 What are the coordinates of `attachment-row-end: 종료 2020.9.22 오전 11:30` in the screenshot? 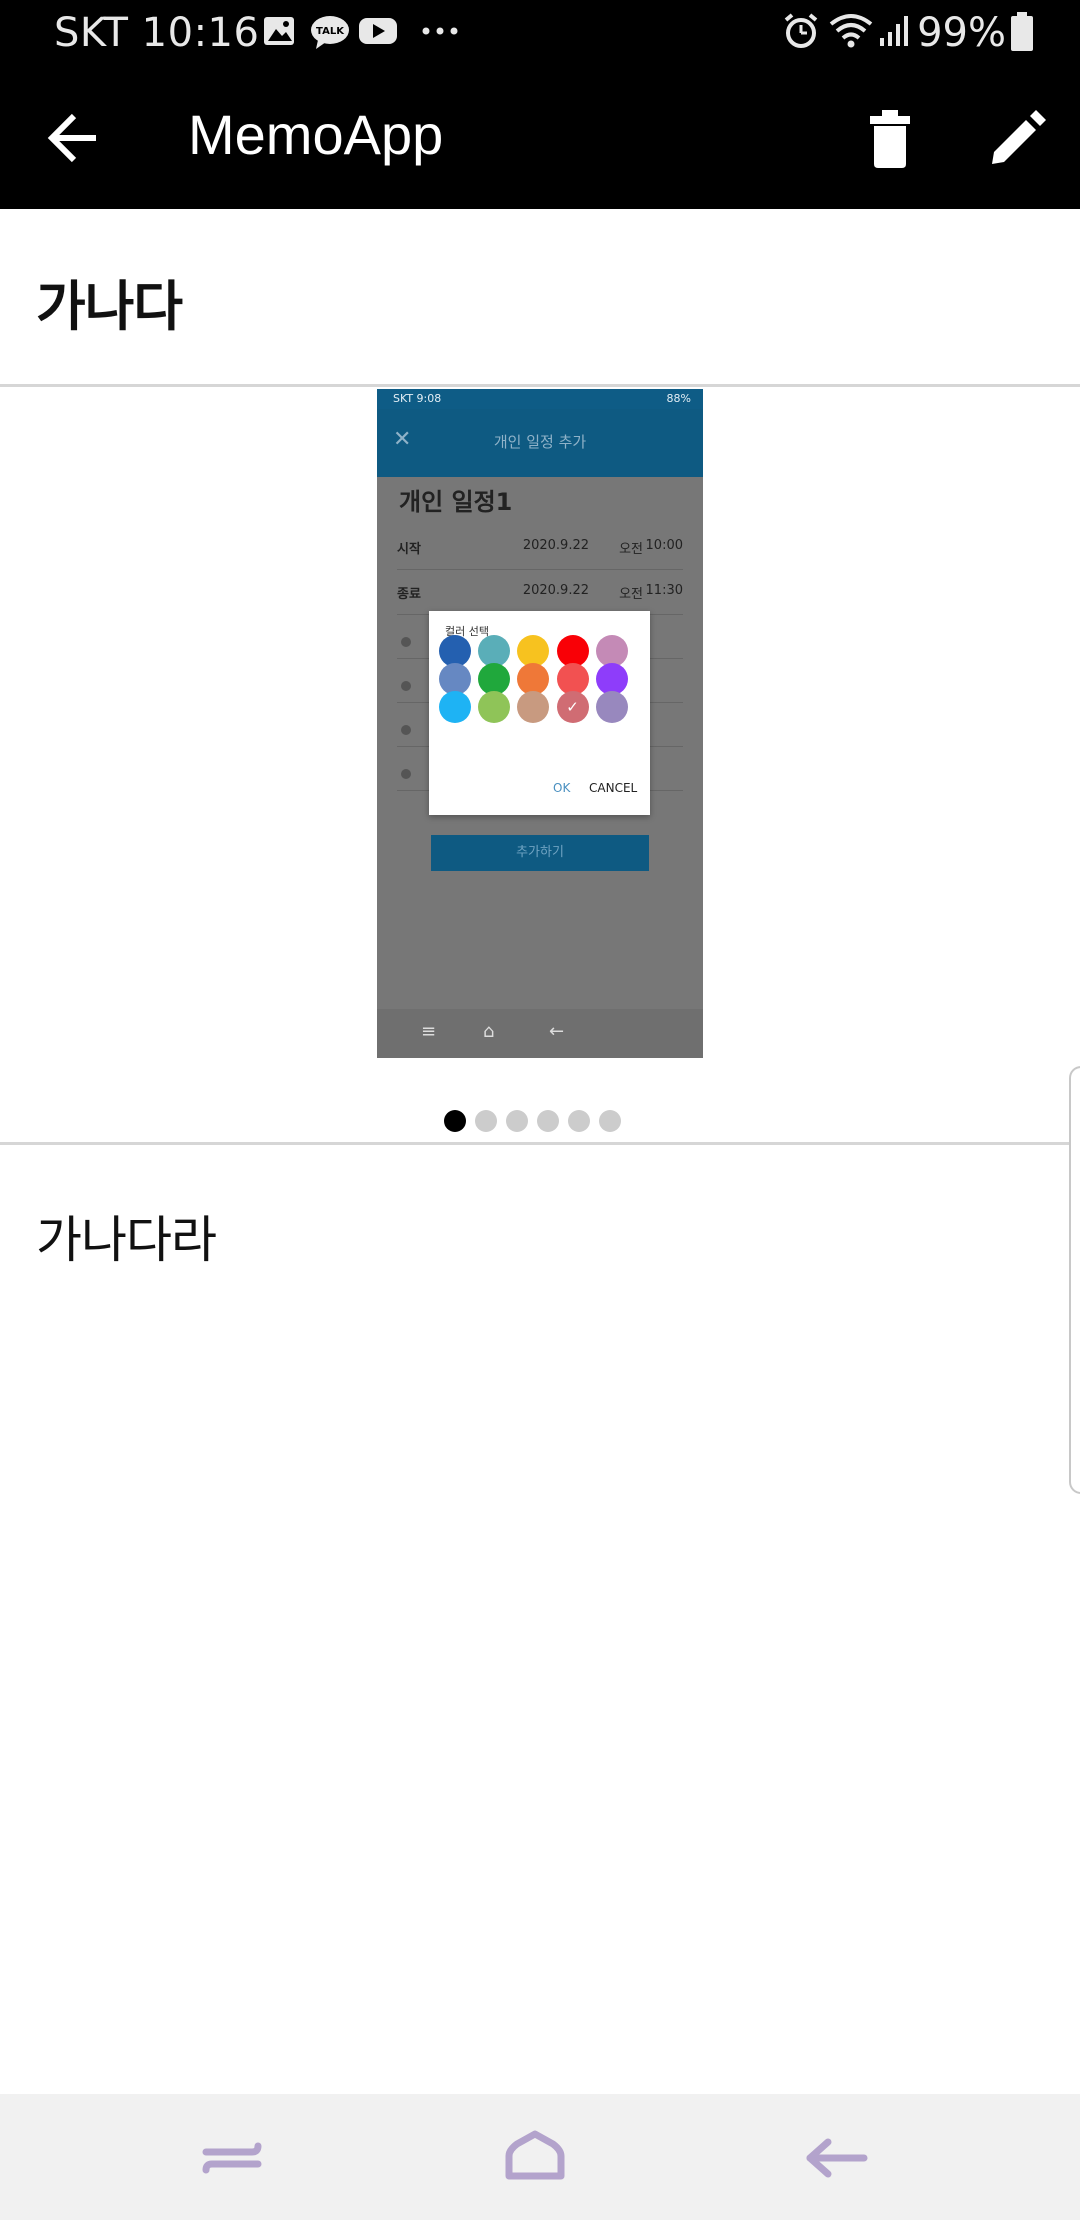 It's located at (540, 593).